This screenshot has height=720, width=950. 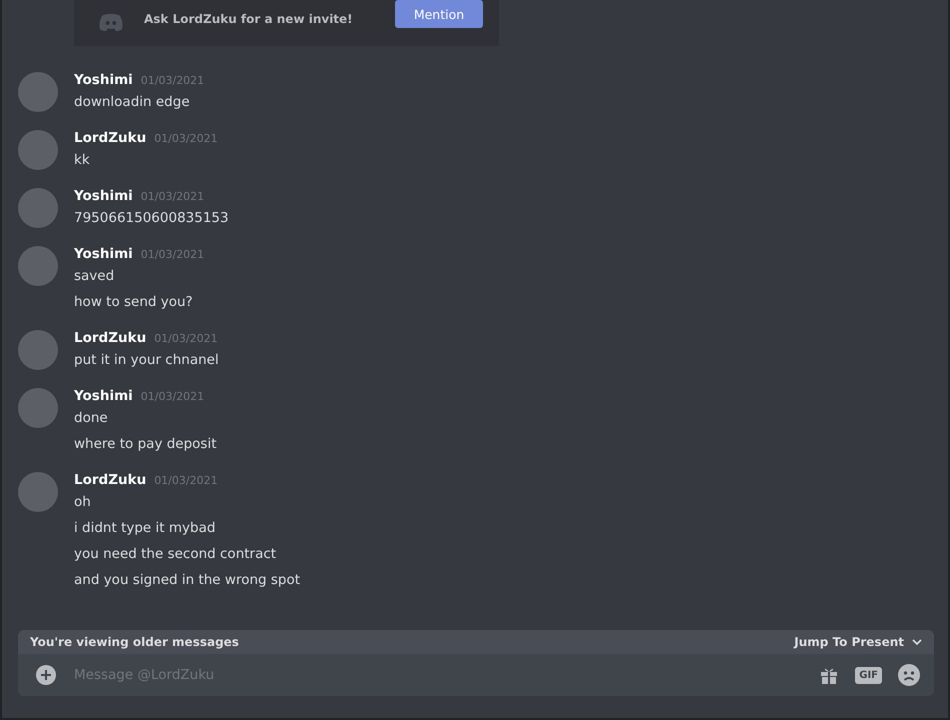 I want to click on emoji-icon, so click(x=909, y=675).